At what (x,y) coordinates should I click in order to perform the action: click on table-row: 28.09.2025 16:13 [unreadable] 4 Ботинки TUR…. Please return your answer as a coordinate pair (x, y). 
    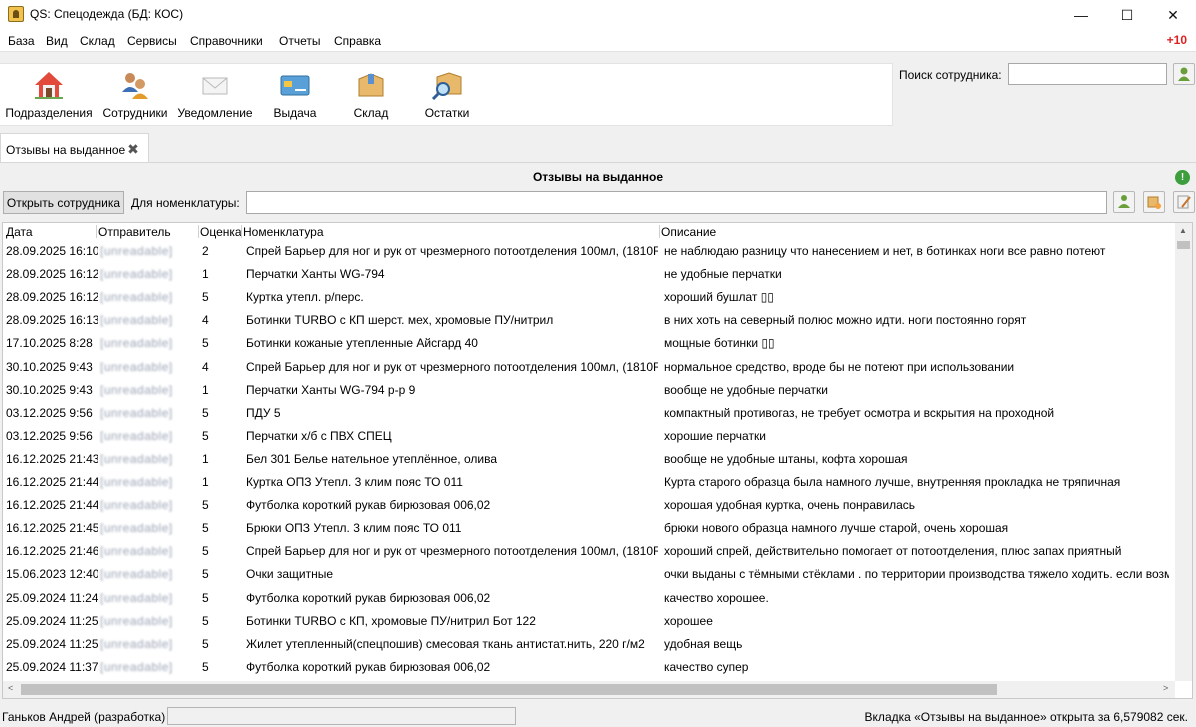
    Looking at the image, I should click on (589, 320).